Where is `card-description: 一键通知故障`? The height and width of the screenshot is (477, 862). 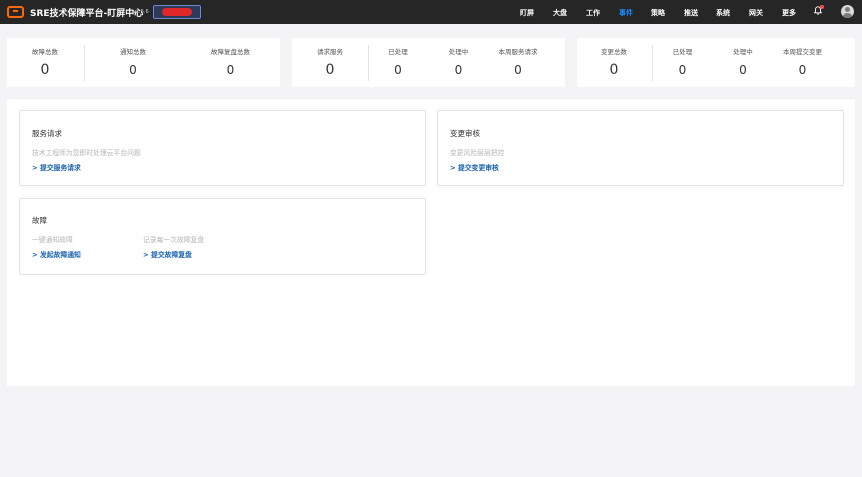
card-description: 一键通知故障 is located at coordinates (52, 240).